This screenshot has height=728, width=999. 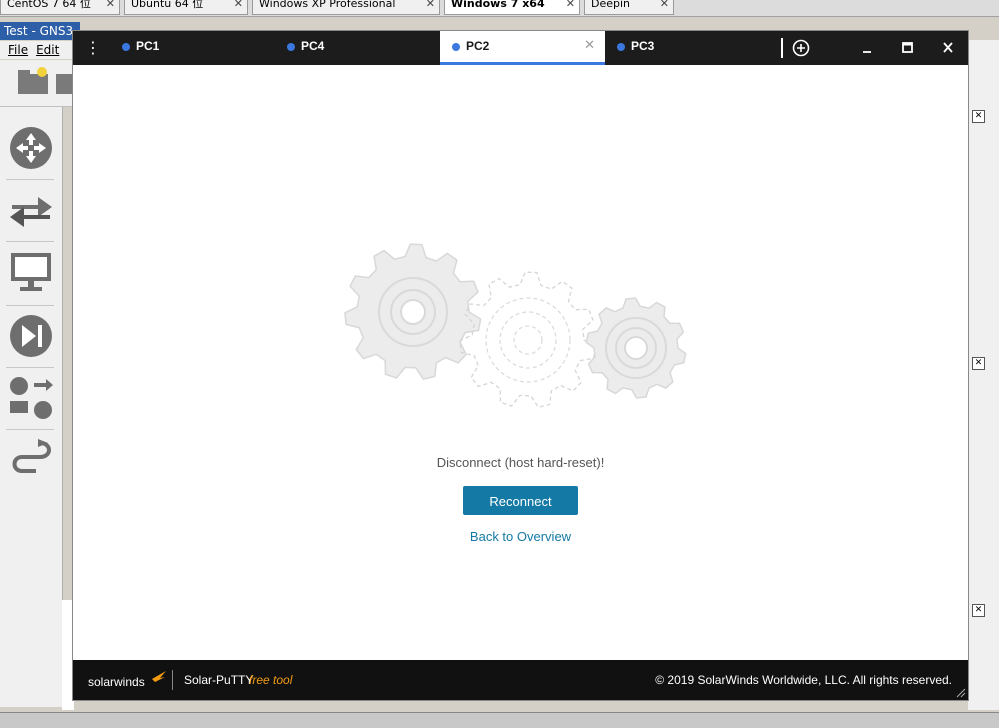 I want to click on free-tool-label: free tool, so click(x=271, y=680).